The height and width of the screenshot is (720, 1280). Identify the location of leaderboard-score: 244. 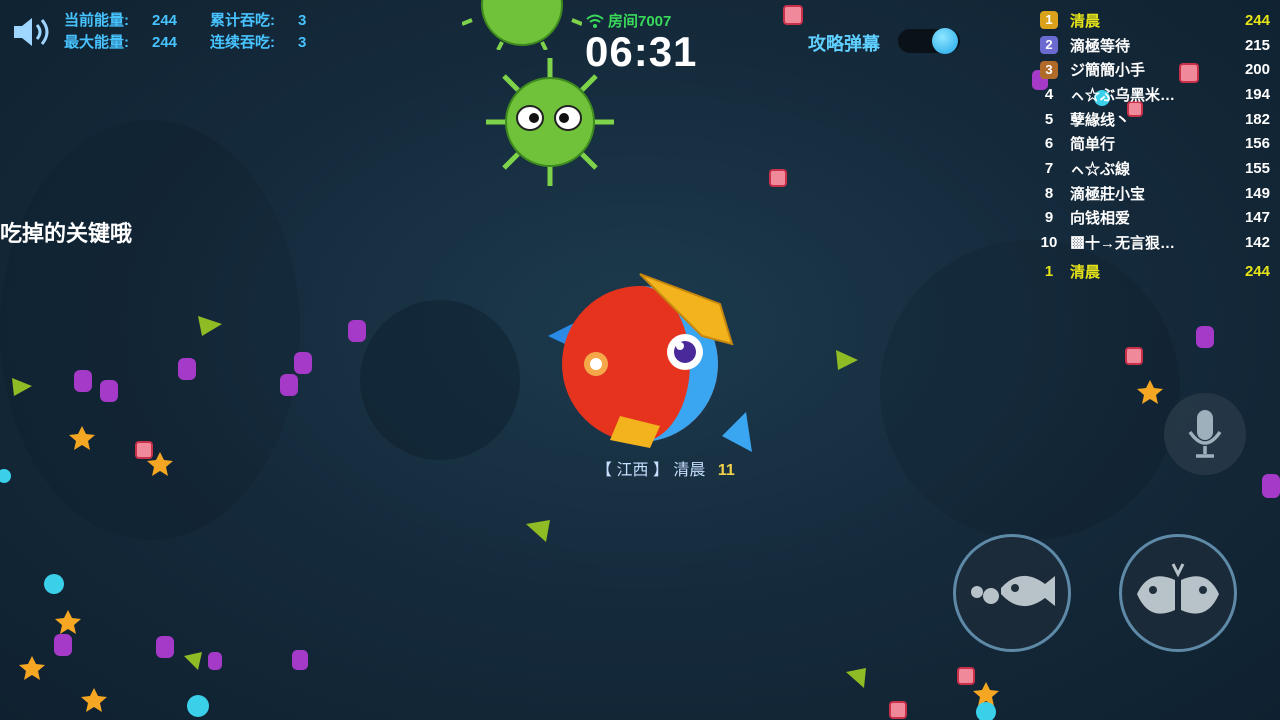
(1257, 20).